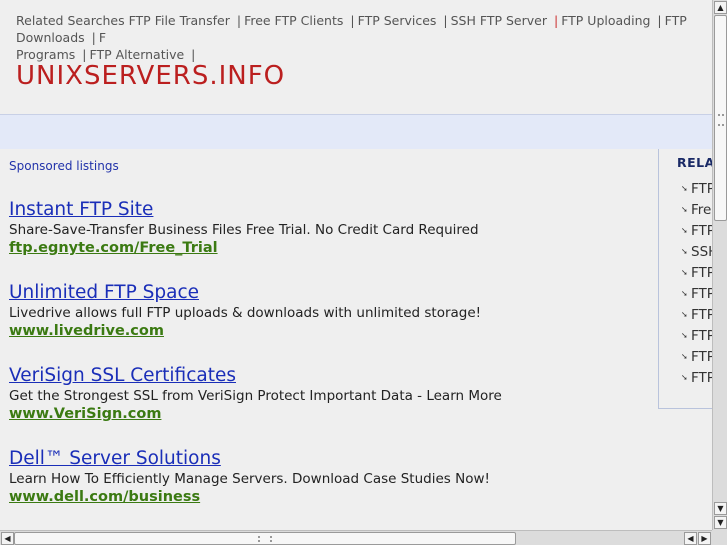  Describe the element at coordinates (397, 20) in the screenshot. I see `related-link-ftp-services: FTP Services` at that location.